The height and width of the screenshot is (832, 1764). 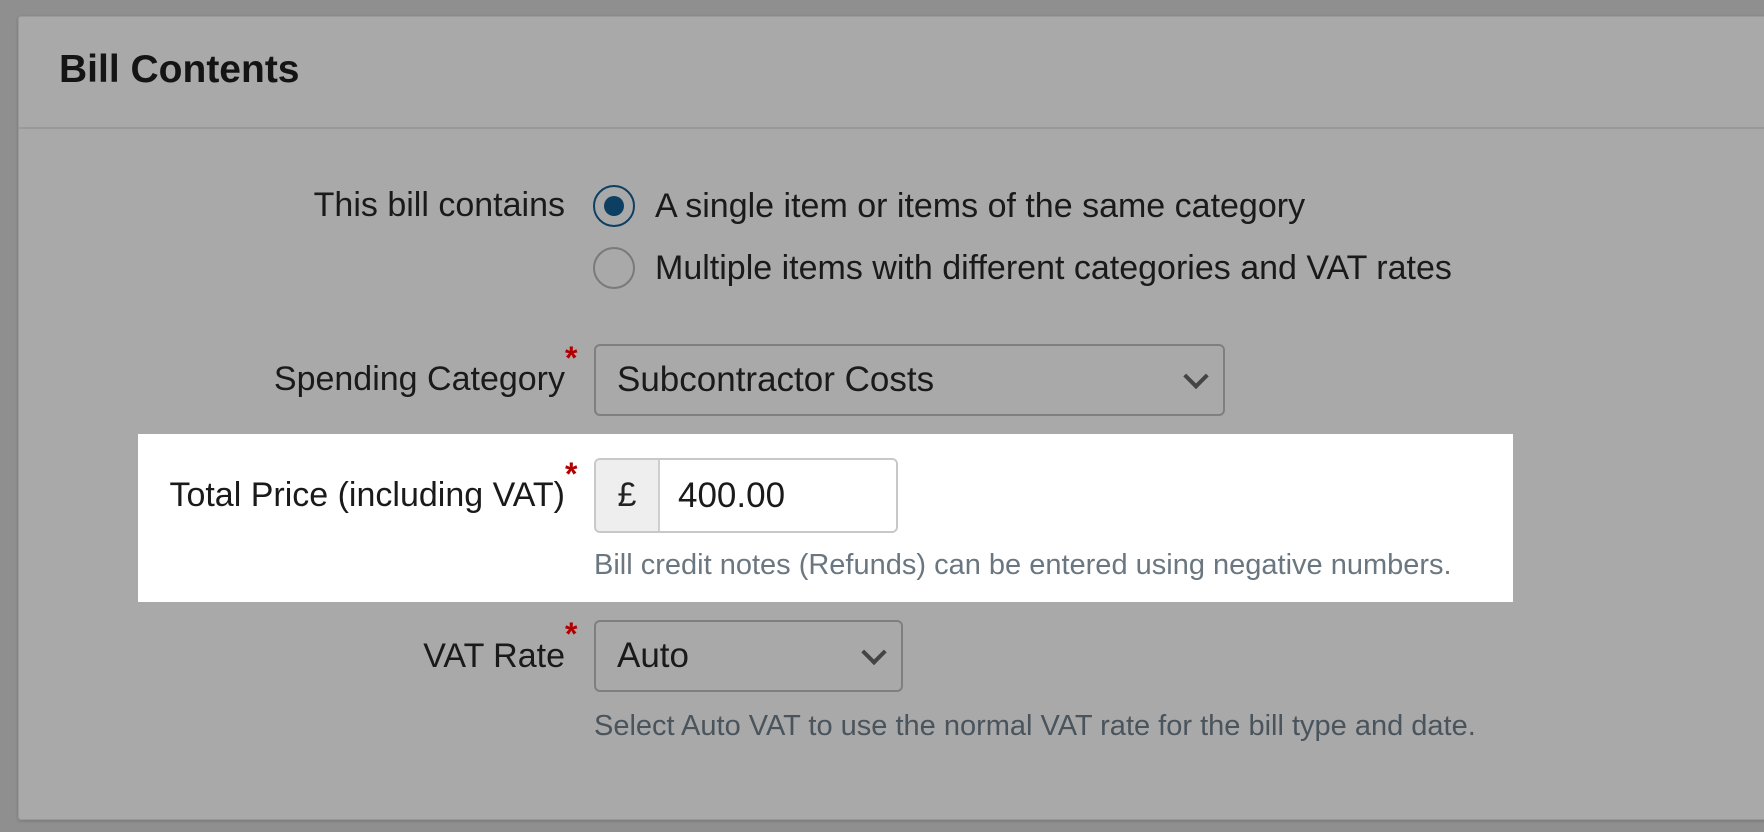 I want to click on bill-contains-label: This bill contains, so click(x=439, y=205).